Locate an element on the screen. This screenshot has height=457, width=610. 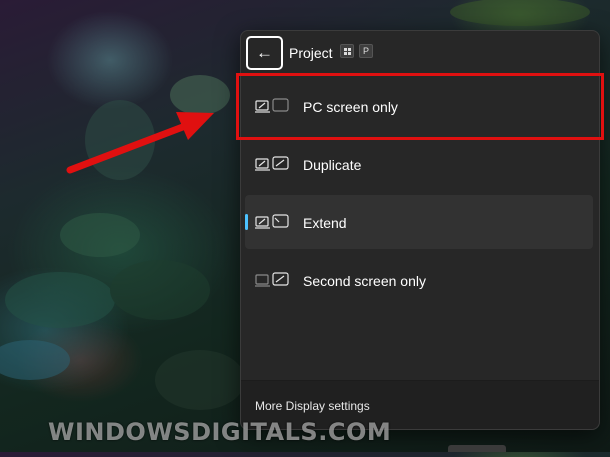
option-second-screen-only: Second screen only is located at coordinates (419, 280).